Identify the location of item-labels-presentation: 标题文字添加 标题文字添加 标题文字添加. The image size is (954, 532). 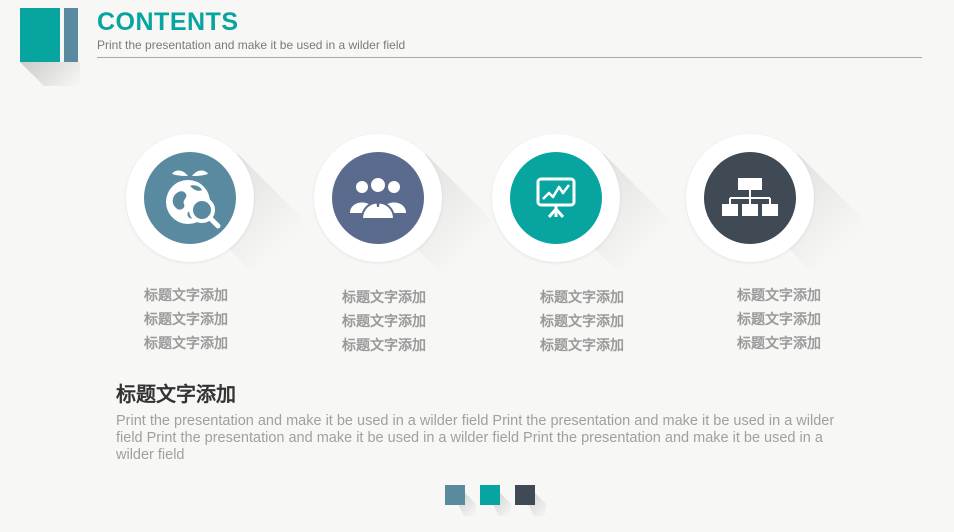
(582, 321).